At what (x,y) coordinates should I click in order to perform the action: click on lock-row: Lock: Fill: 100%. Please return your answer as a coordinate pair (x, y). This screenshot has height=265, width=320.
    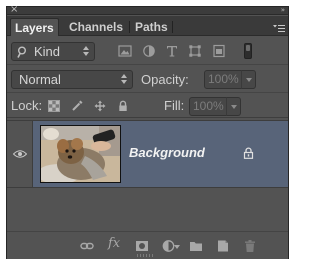
    Looking at the image, I should click on (147, 106).